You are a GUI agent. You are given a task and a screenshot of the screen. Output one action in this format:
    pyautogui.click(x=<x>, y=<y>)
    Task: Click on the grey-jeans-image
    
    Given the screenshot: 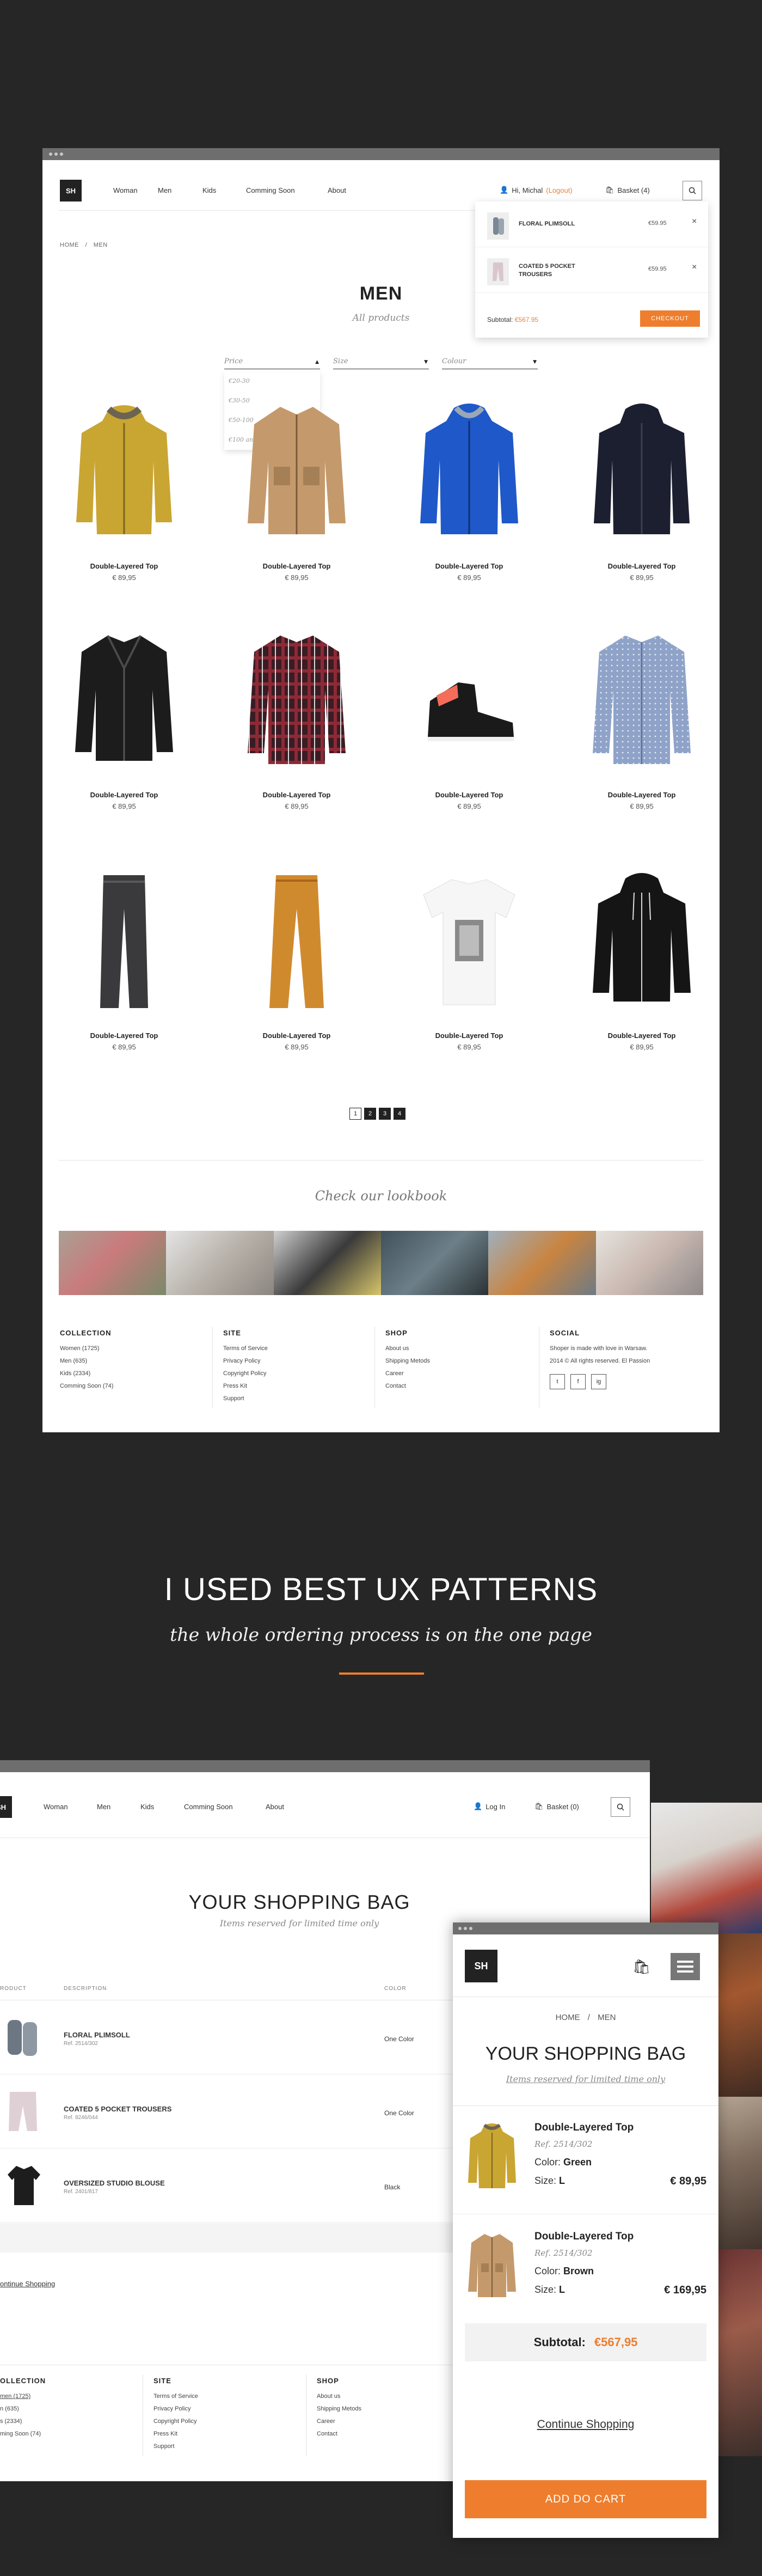 What is the action you would take?
    pyautogui.click(x=124, y=941)
    